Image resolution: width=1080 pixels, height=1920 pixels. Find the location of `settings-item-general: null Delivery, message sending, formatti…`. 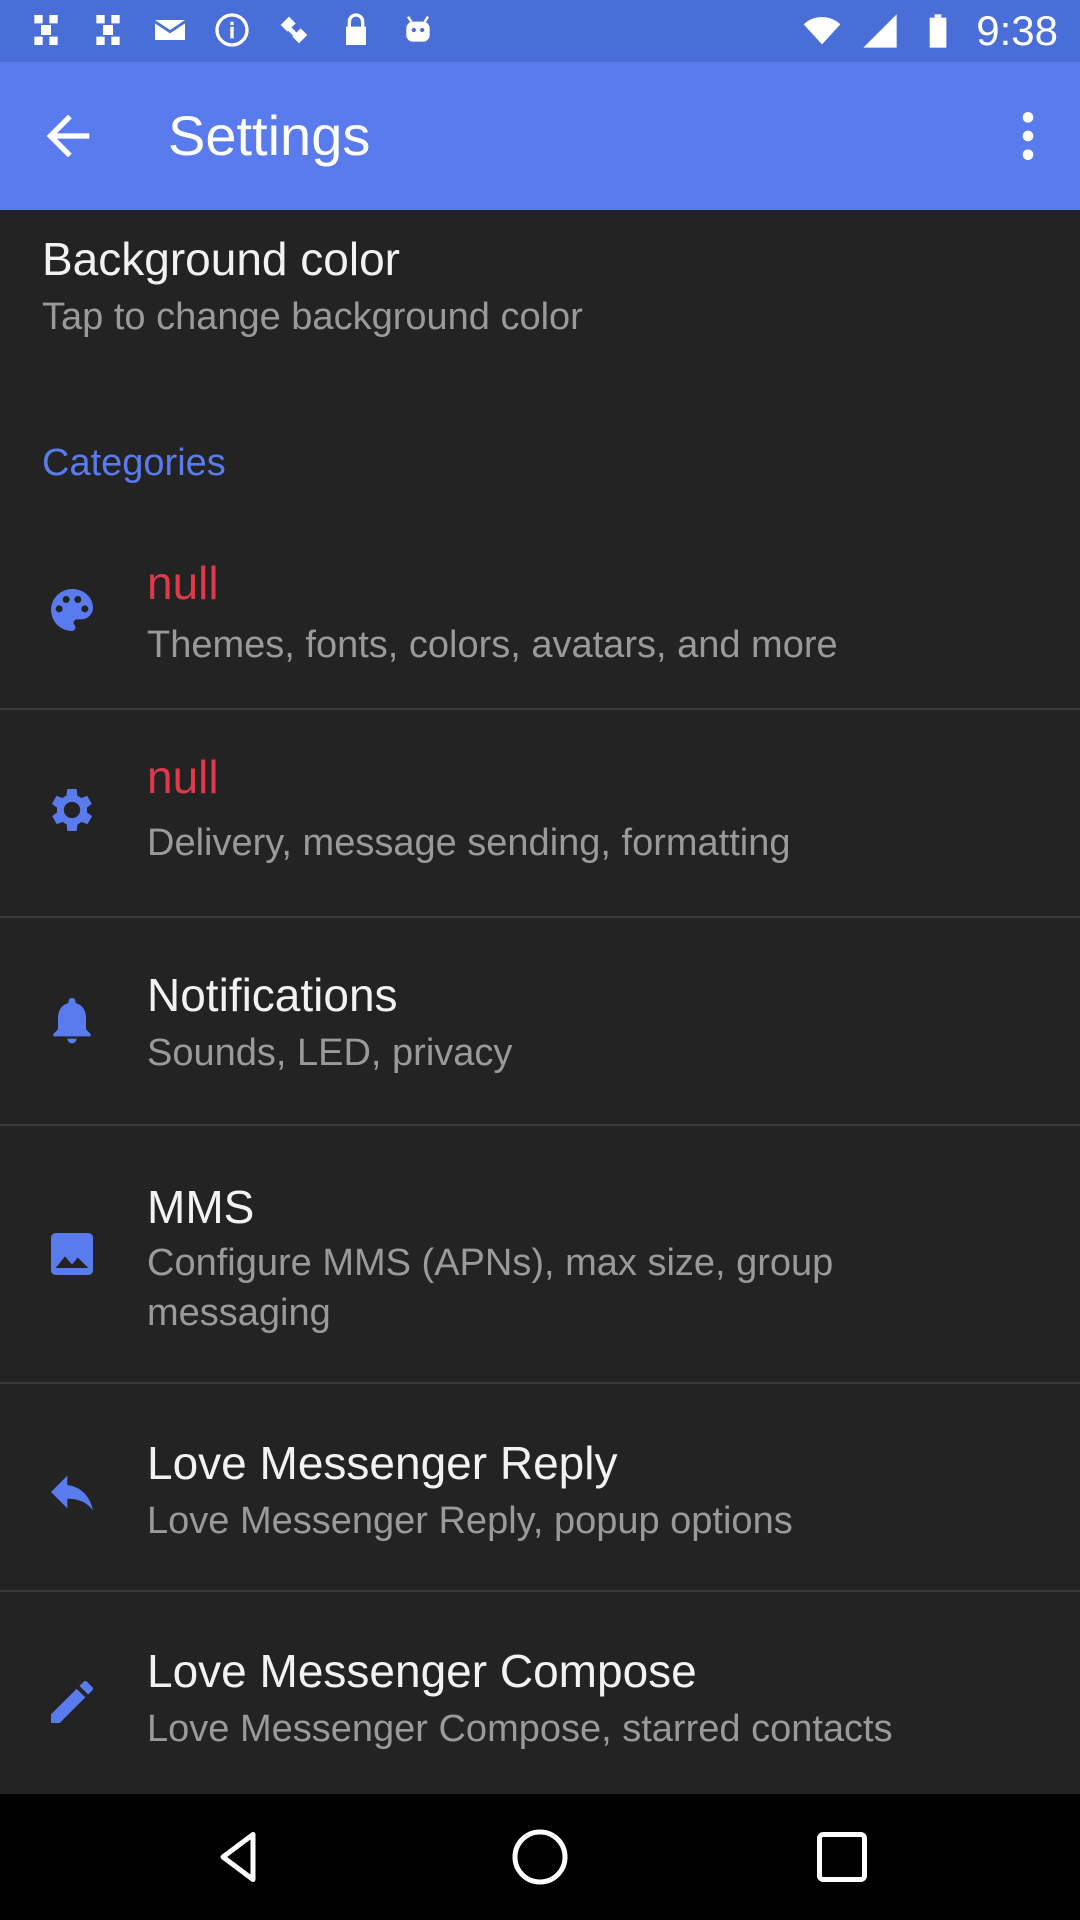

settings-item-general: null Delivery, message sending, formatti… is located at coordinates (540, 814).